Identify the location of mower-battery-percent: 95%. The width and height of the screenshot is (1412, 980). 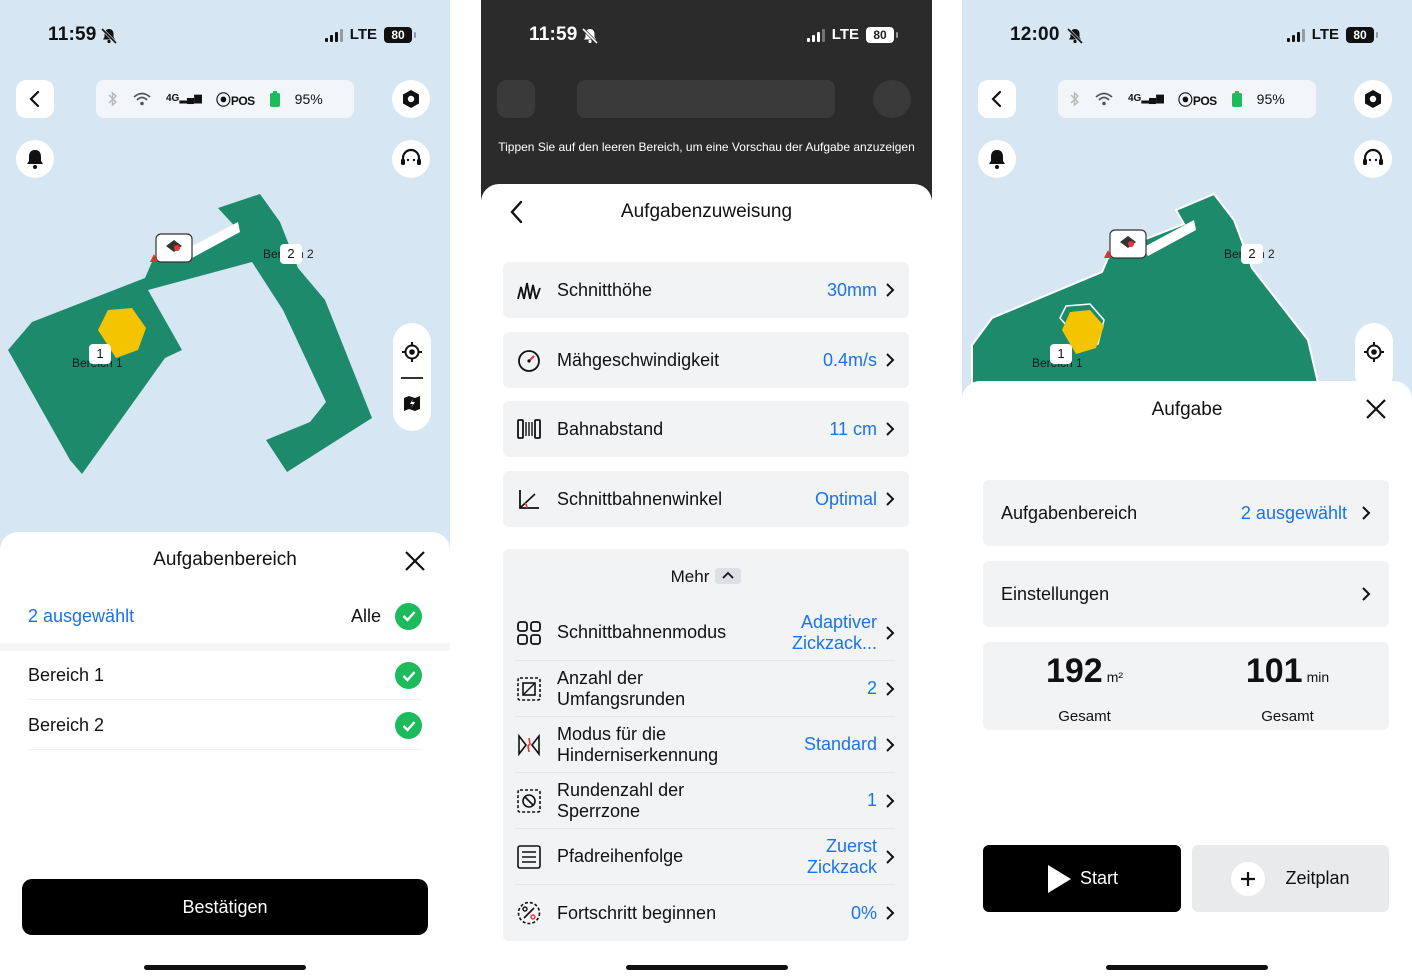
(1270, 99).